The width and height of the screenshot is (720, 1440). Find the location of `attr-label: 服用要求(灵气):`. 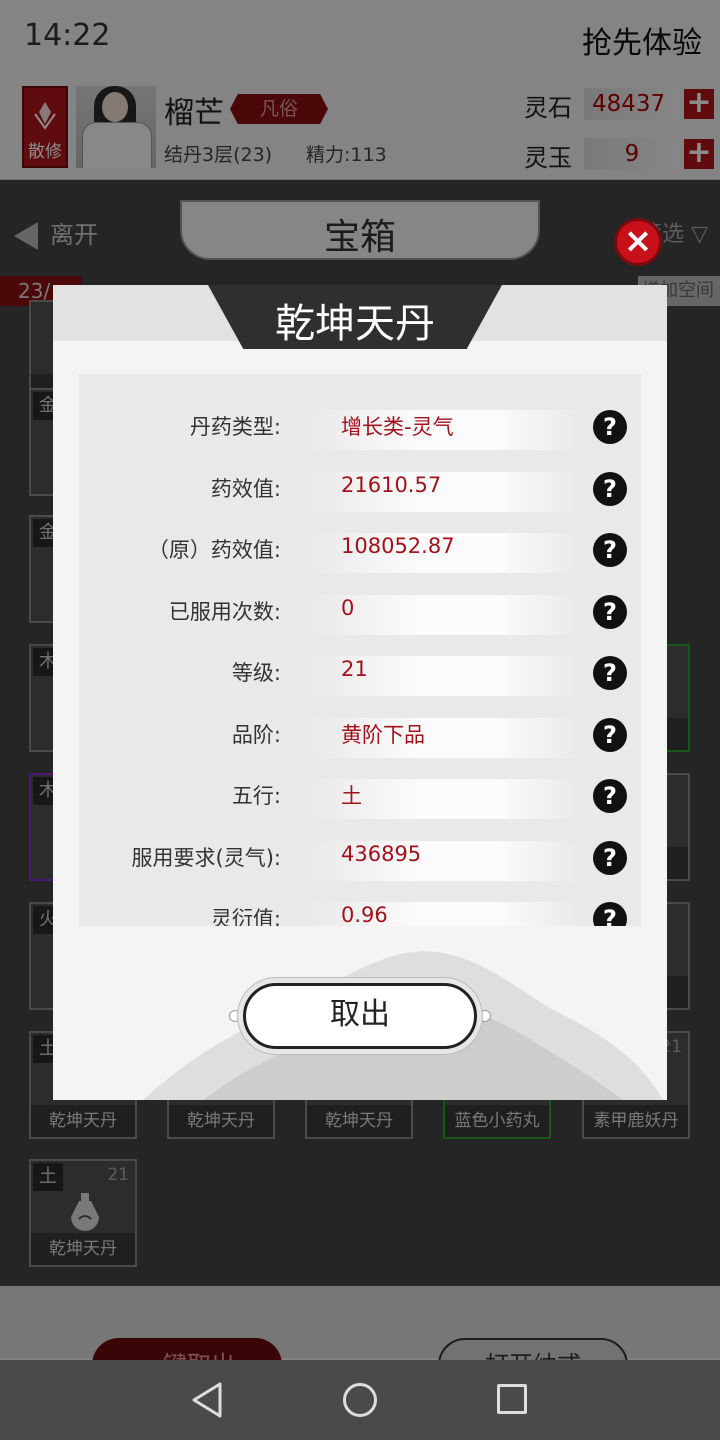

attr-label: 服用要求(灵气): is located at coordinates (206, 858).